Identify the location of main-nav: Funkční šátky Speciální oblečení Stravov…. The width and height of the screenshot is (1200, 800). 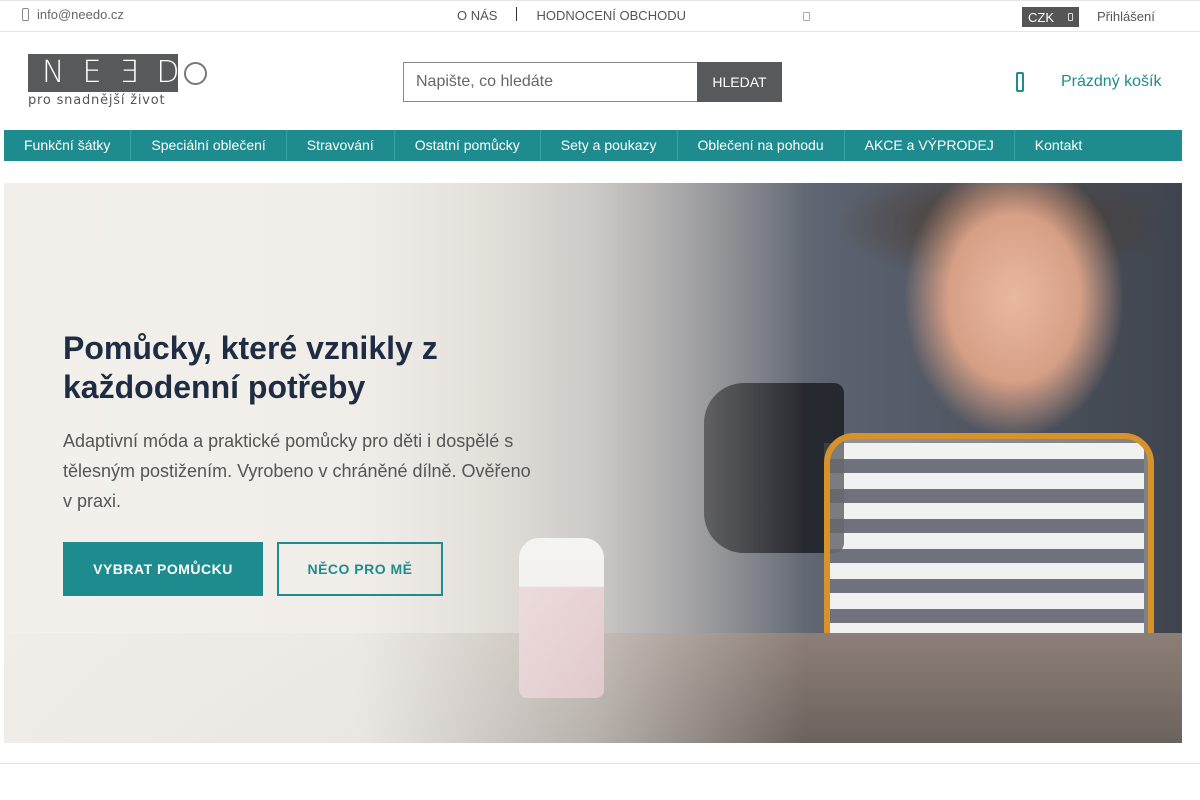
(593, 145).